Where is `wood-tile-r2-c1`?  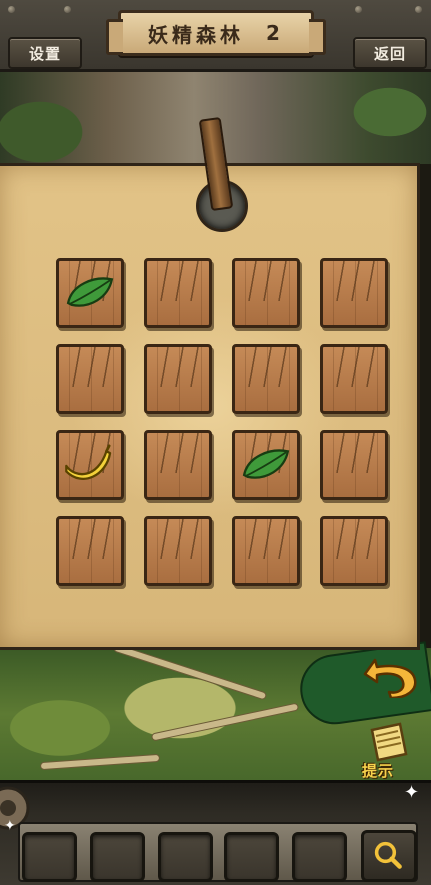
wood-tile-r2-c1 is located at coordinates (90, 379).